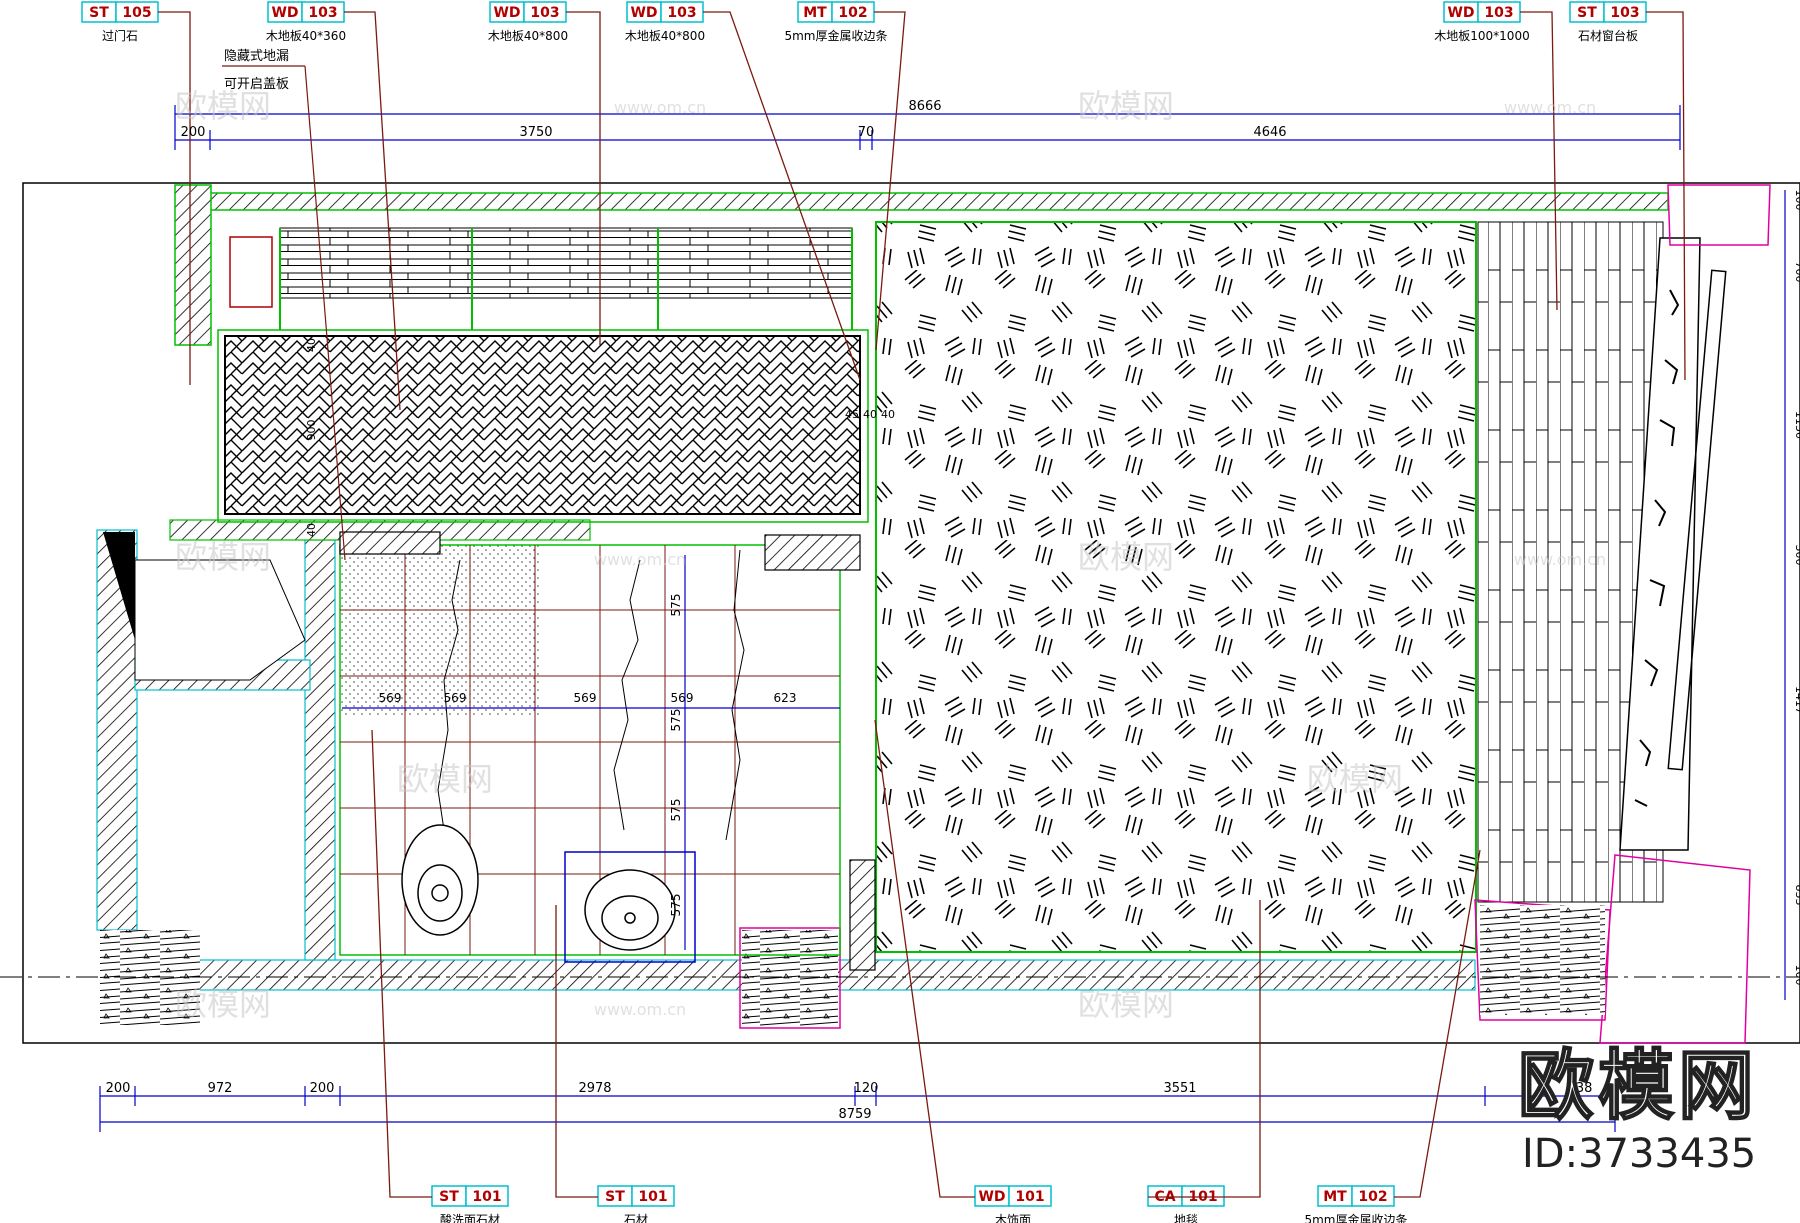  Describe the element at coordinates (1637, 1085) in the screenshot. I see `brand-logo: 欧模网` at that location.